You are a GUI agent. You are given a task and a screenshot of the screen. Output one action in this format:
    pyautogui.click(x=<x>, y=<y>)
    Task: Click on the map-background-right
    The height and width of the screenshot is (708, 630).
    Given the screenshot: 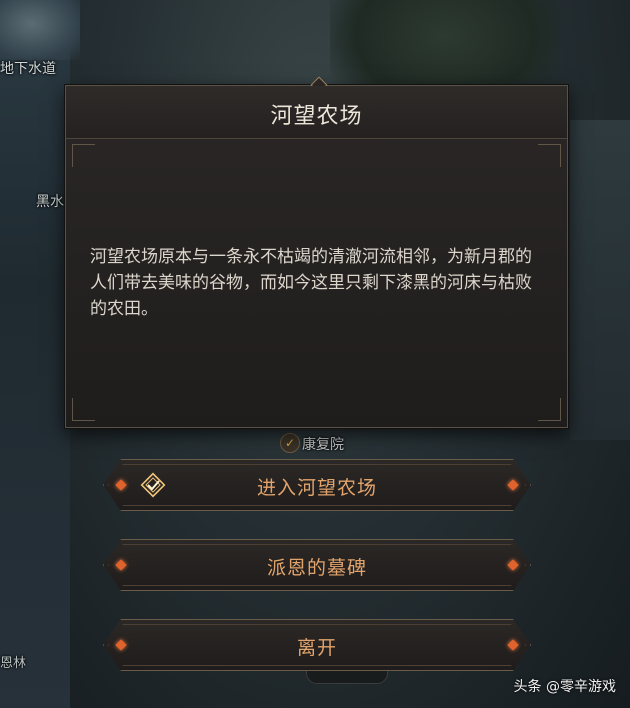 What is the action you would take?
    pyautogui.click(x=600, y=280)
    